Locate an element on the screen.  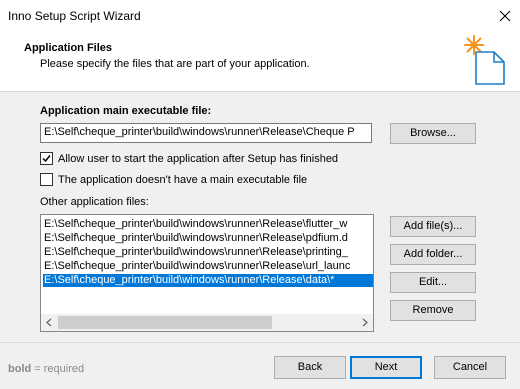
wizard-document-icon is located at coordinates (484, 60).